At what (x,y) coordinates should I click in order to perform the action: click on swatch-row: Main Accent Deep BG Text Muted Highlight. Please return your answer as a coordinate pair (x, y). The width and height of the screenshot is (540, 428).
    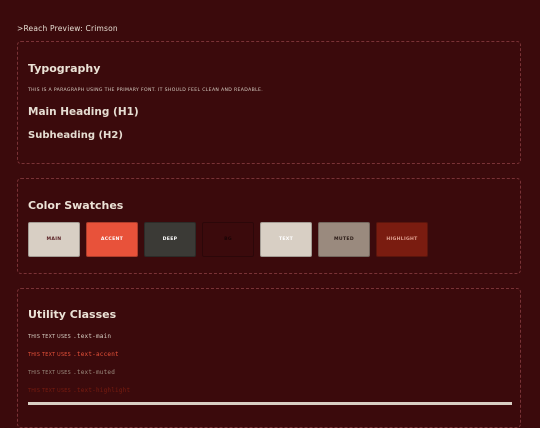
    Looking at the image, I should click on (228, 239).